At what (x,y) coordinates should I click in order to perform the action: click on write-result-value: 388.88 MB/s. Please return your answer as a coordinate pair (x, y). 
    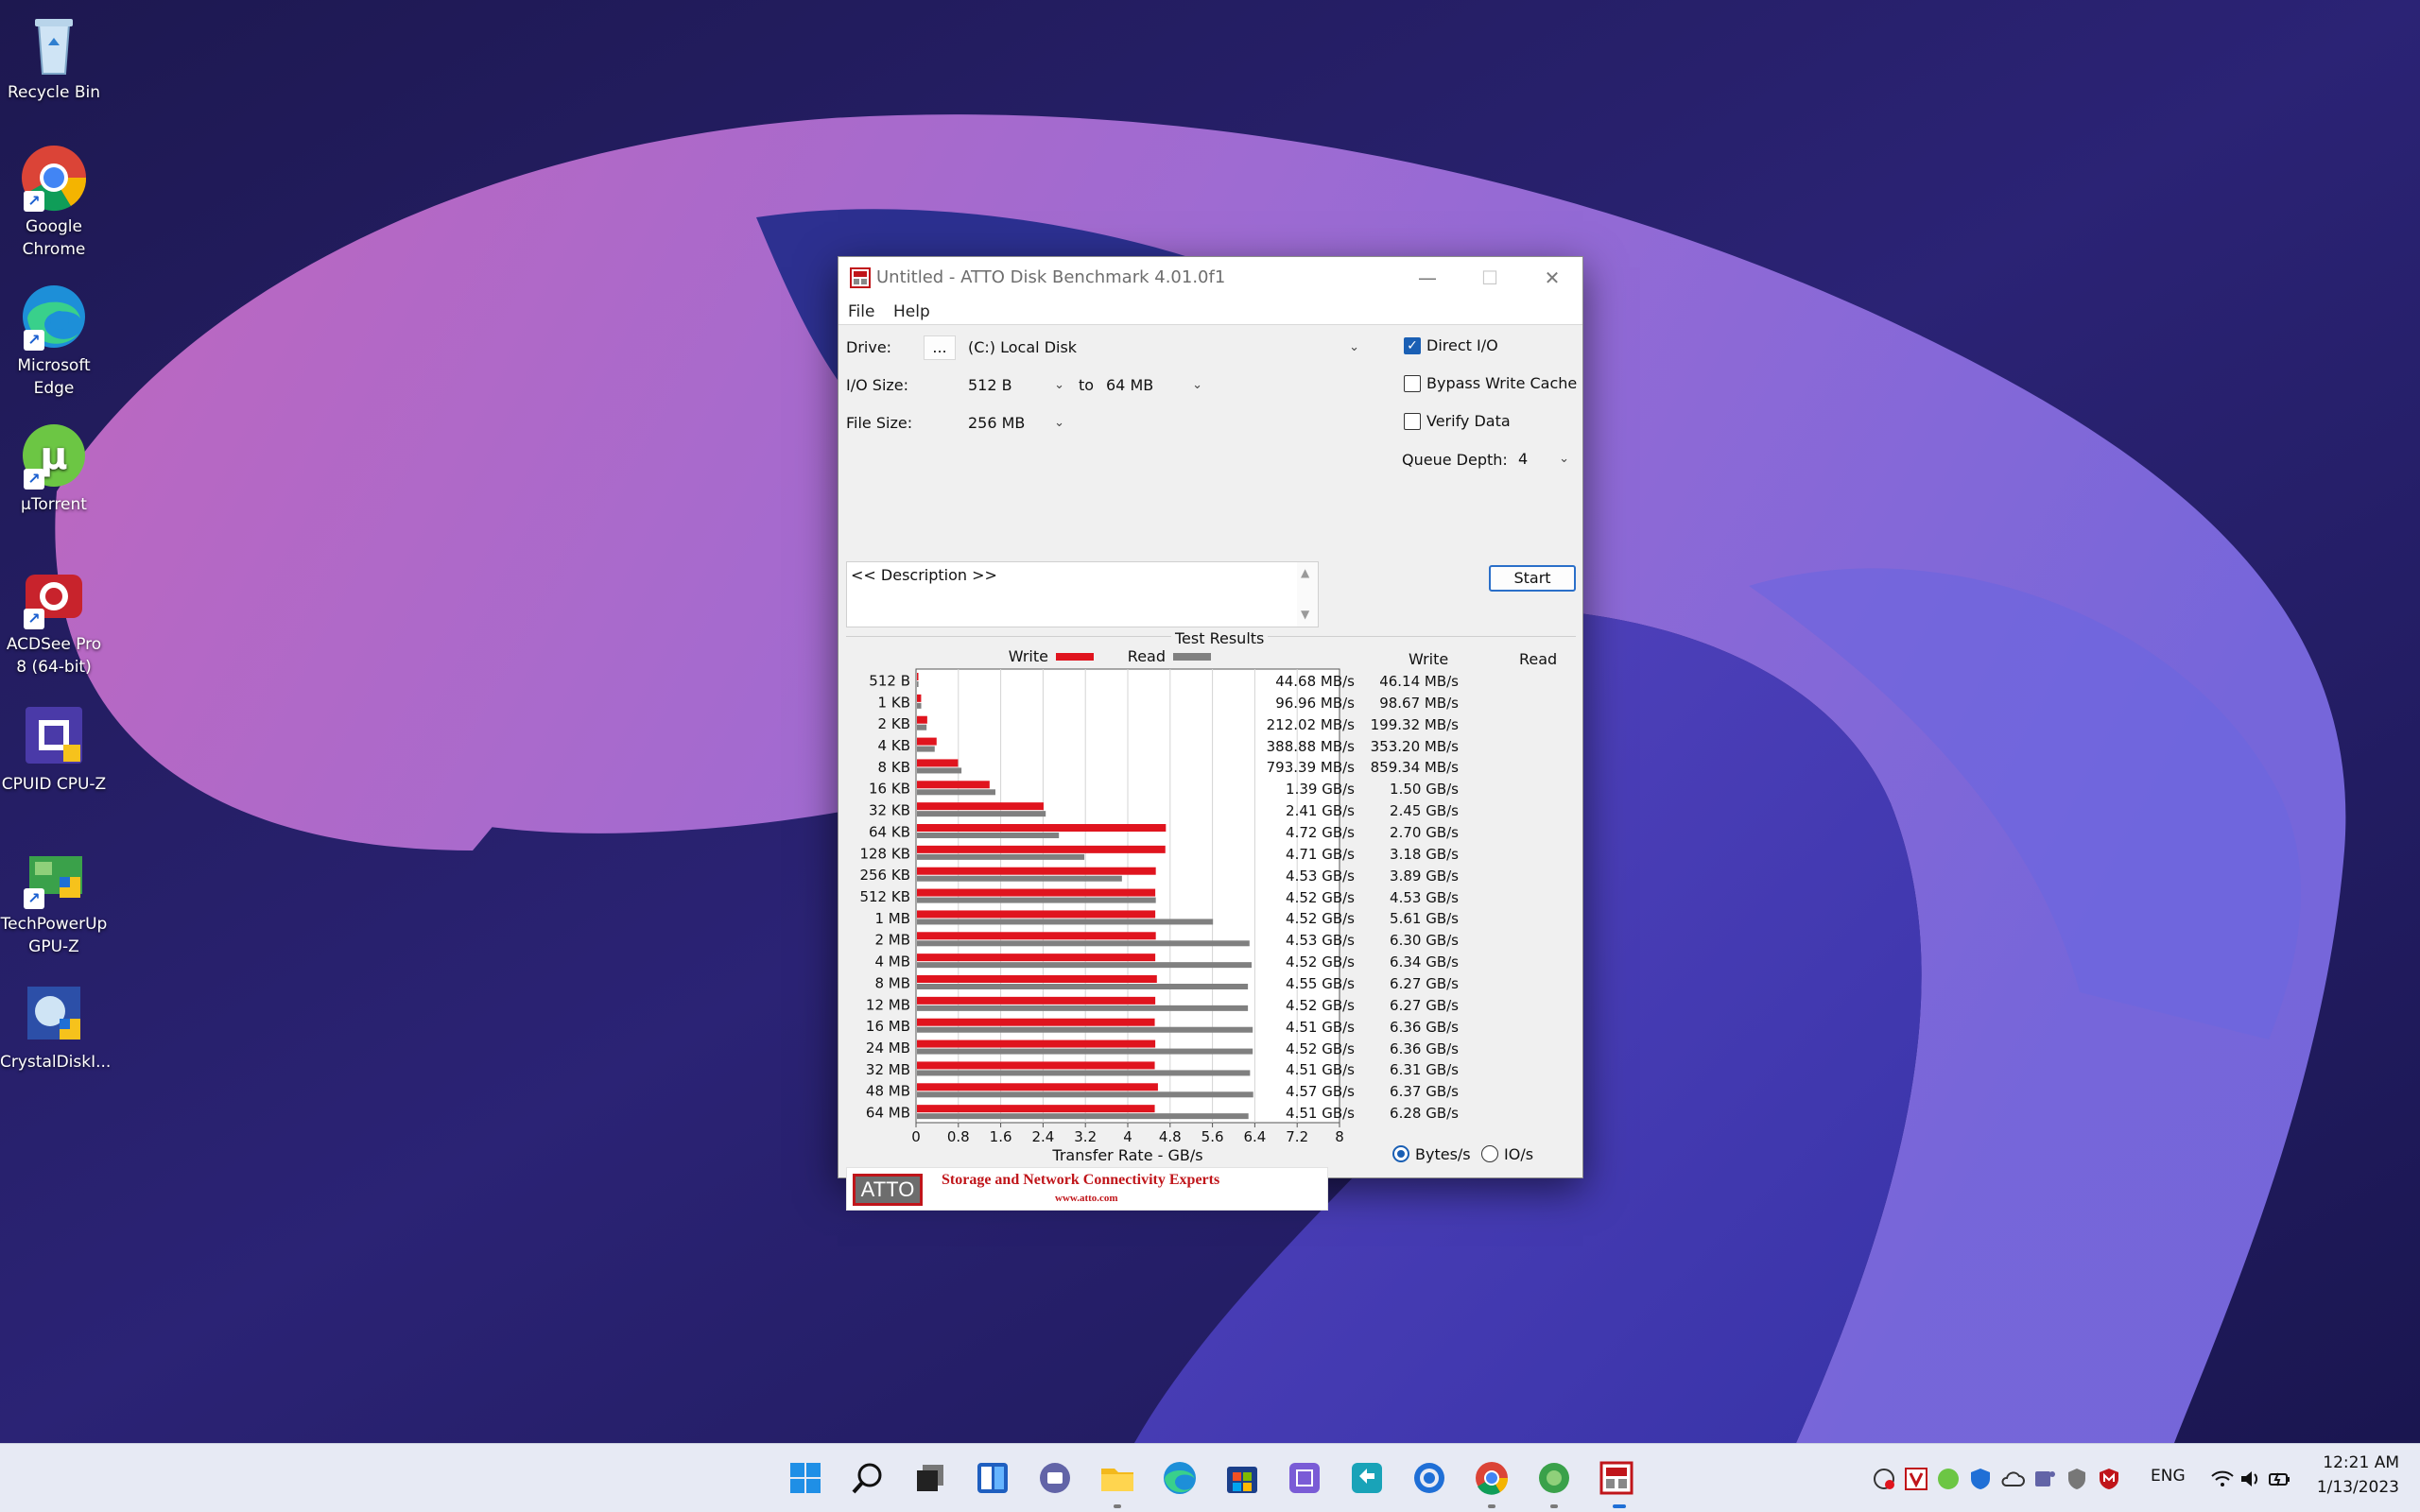
    Looking at the image, I should click on (1310, 746).